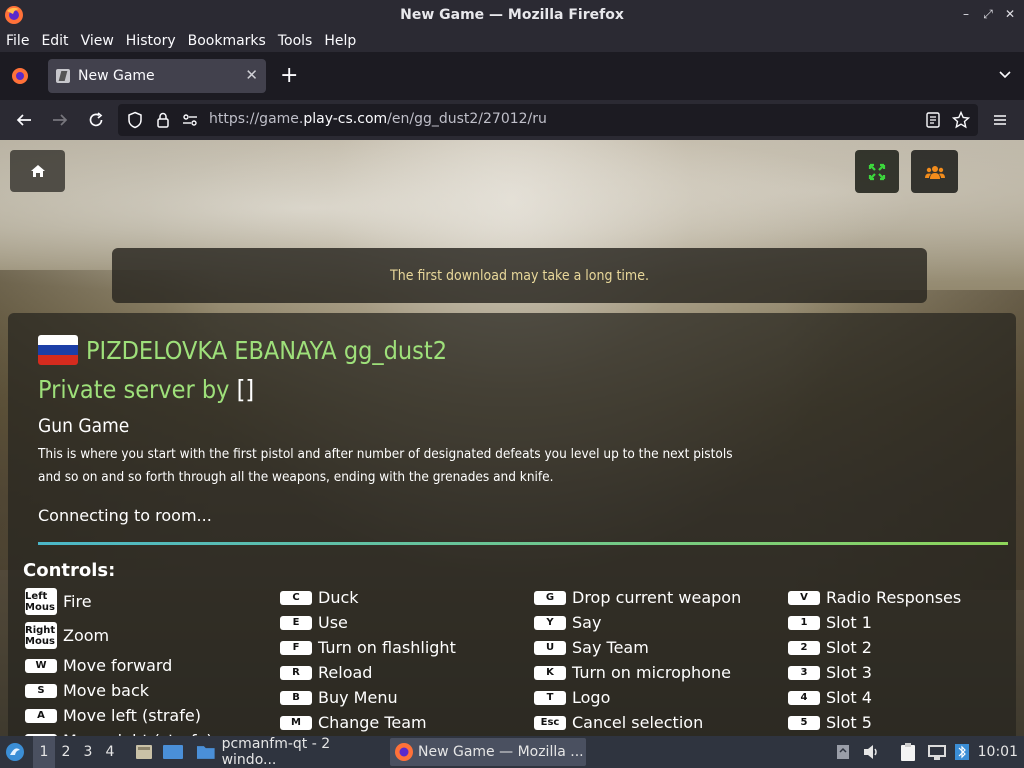 This screenshot has width=1024, height=768. I want to click on control-item: R Reload, so click(326, 672).